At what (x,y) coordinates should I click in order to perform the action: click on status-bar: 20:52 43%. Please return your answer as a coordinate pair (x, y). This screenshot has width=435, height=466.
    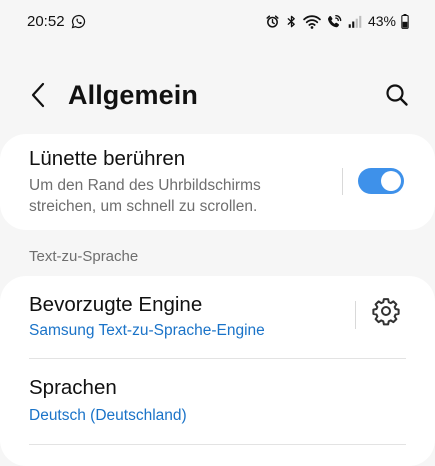
    Looking at the image, I should click on (217, 22).